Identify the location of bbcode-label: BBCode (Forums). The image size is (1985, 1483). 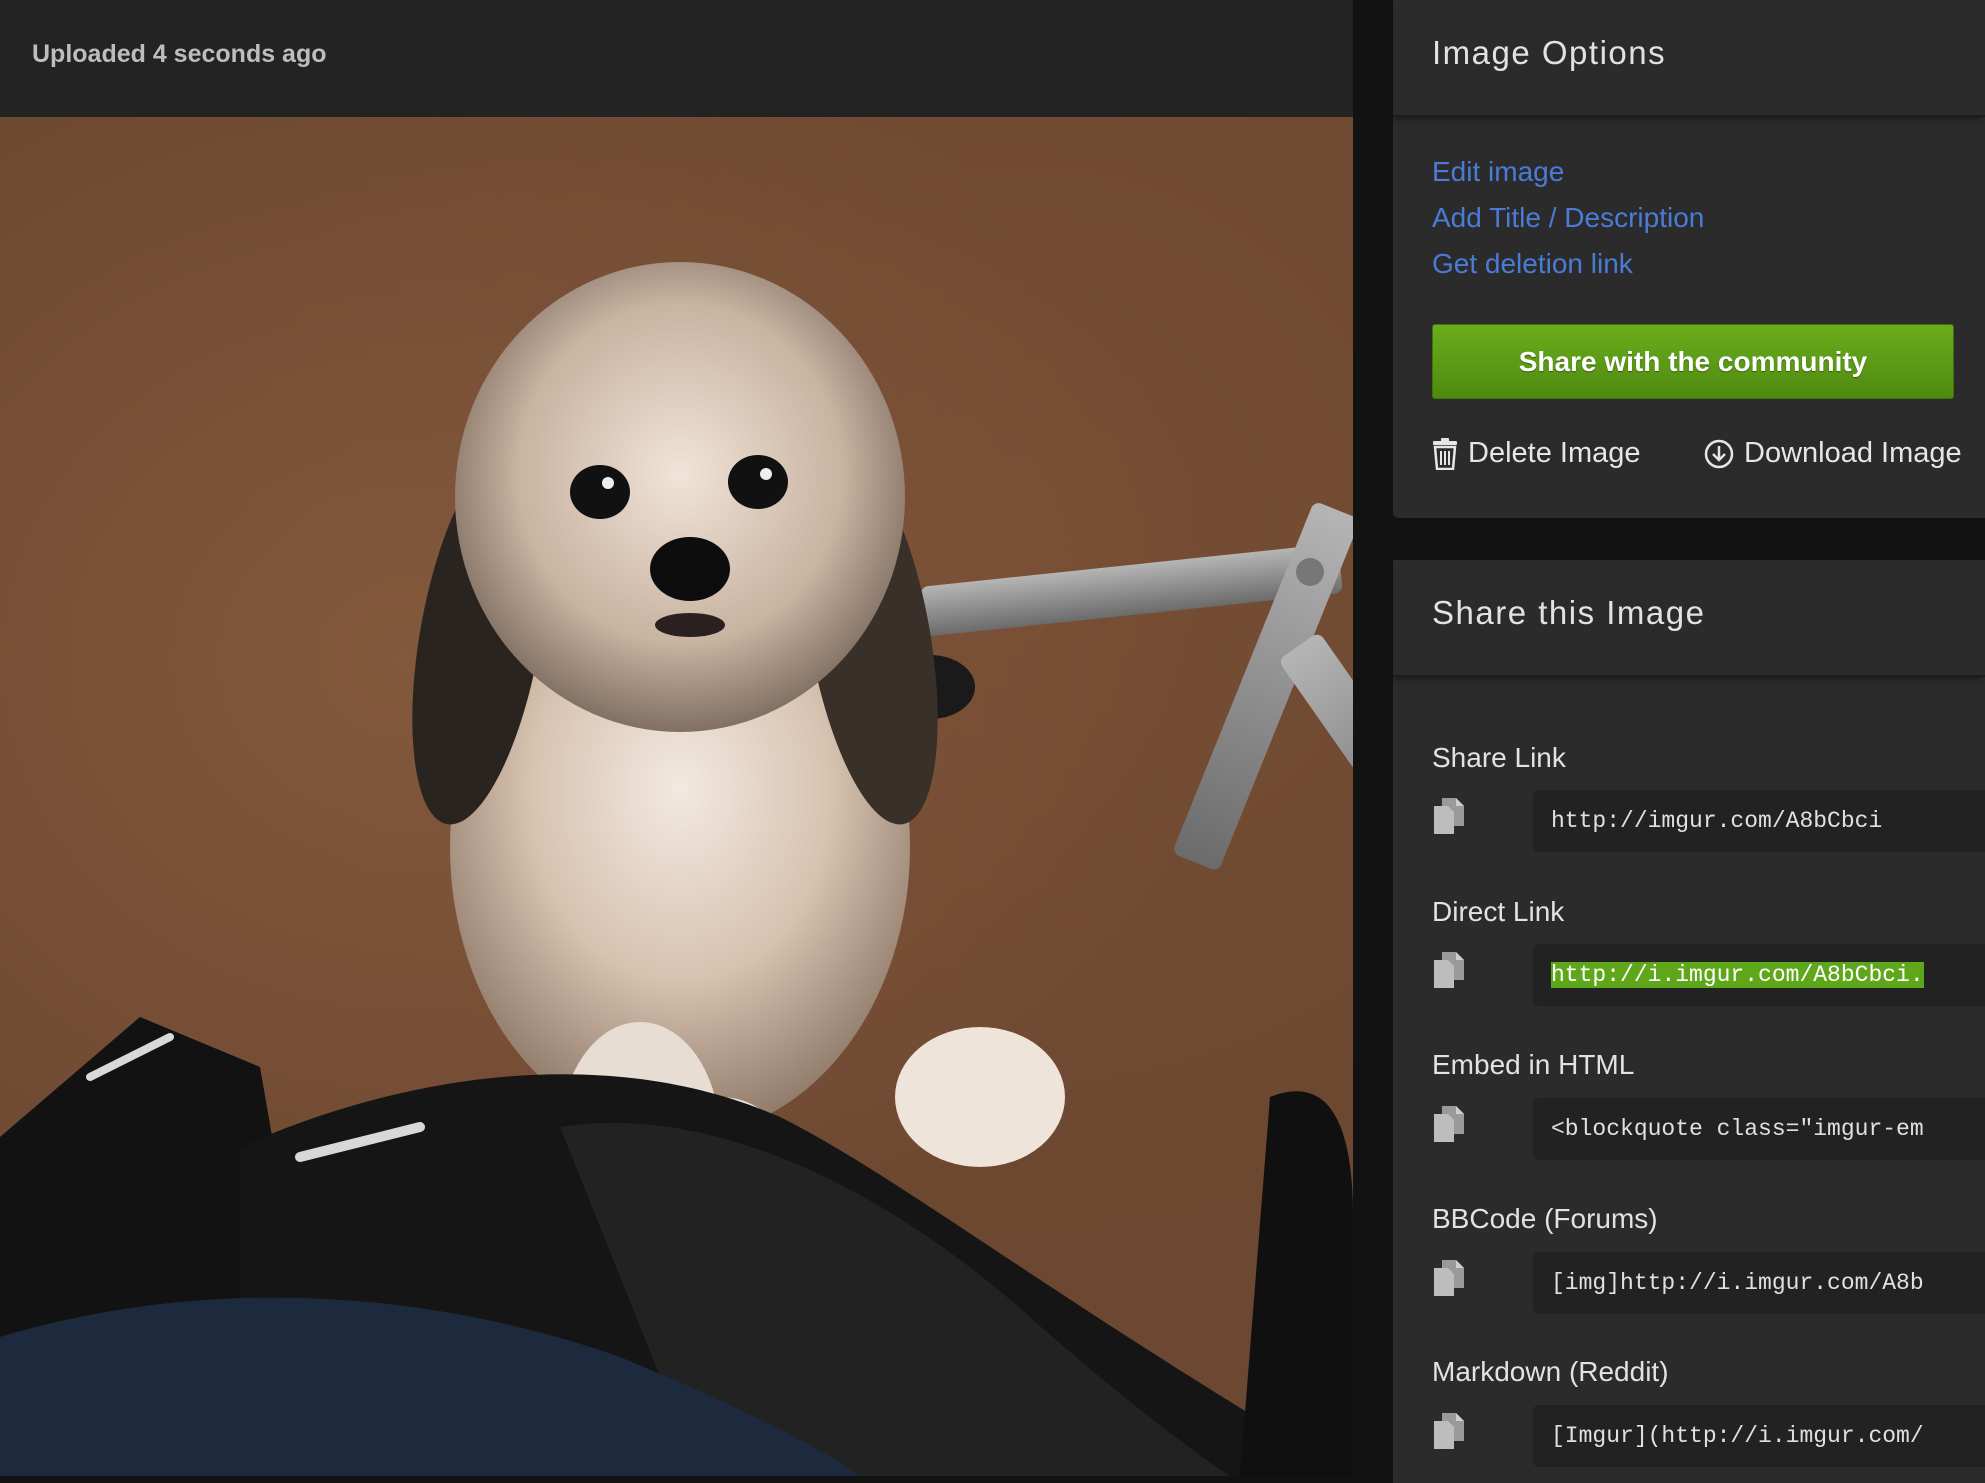
(1545, 1218).